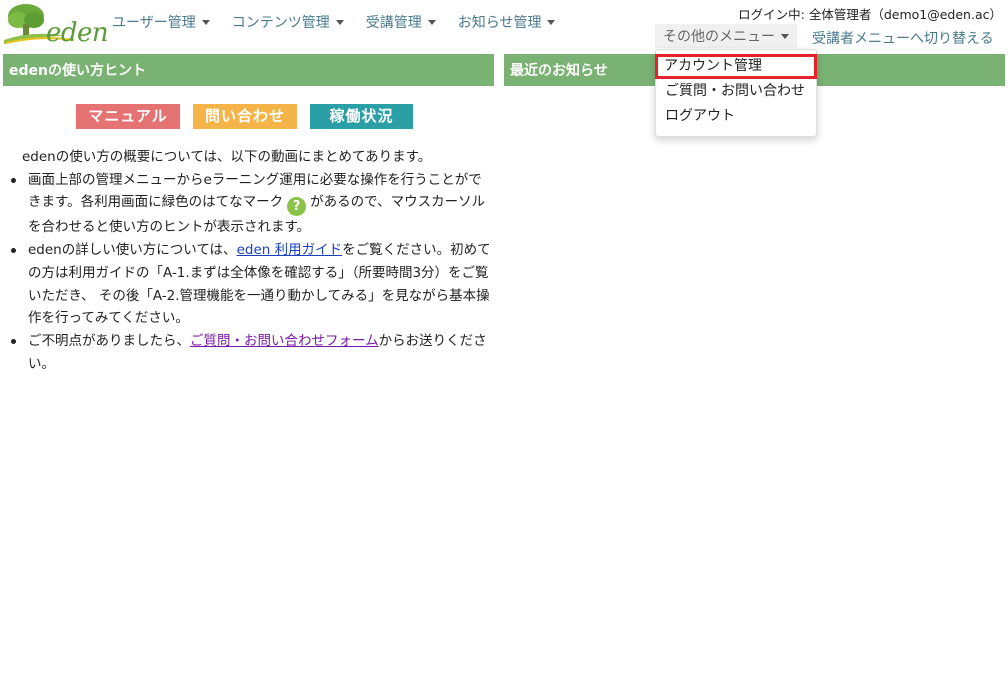 The image size is (1008, 680). What do you see at coordinates (109, 340) in the screenshot?
I see `hint-text: ご不明点がありましたら、` at bounding box center [109, 340].